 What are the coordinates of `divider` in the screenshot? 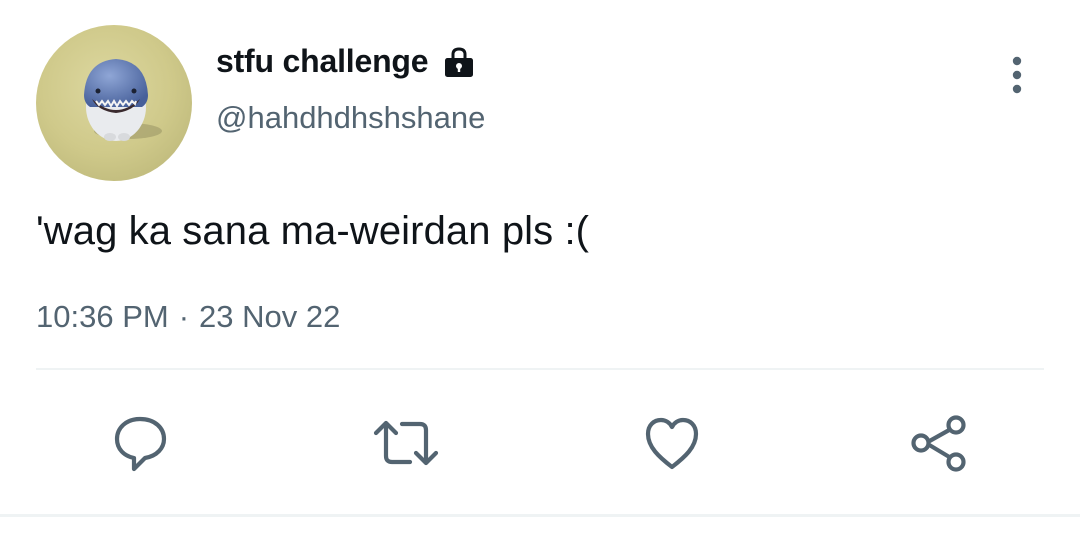 It's located at (540, 369).